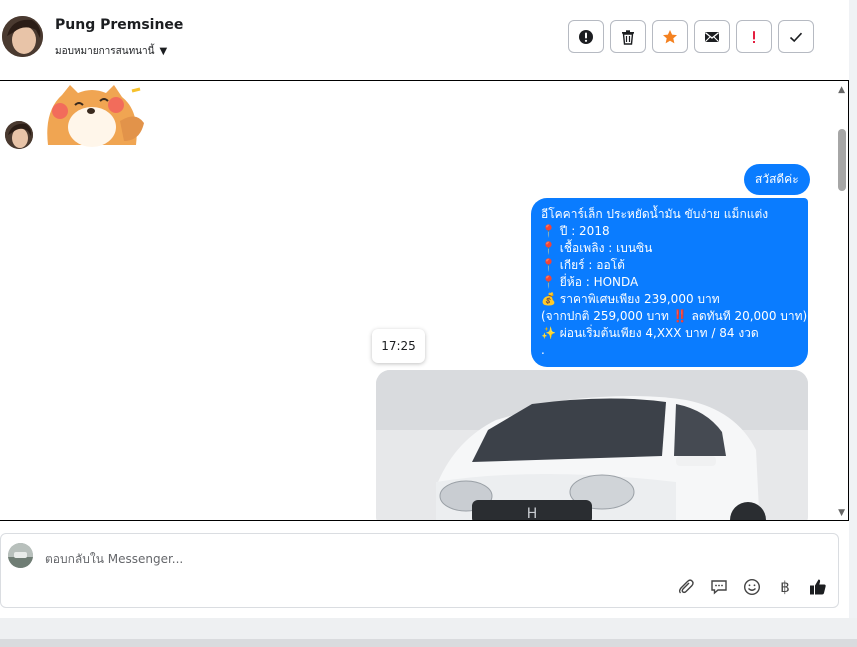  I want to click on star-button, so click(670, 36).